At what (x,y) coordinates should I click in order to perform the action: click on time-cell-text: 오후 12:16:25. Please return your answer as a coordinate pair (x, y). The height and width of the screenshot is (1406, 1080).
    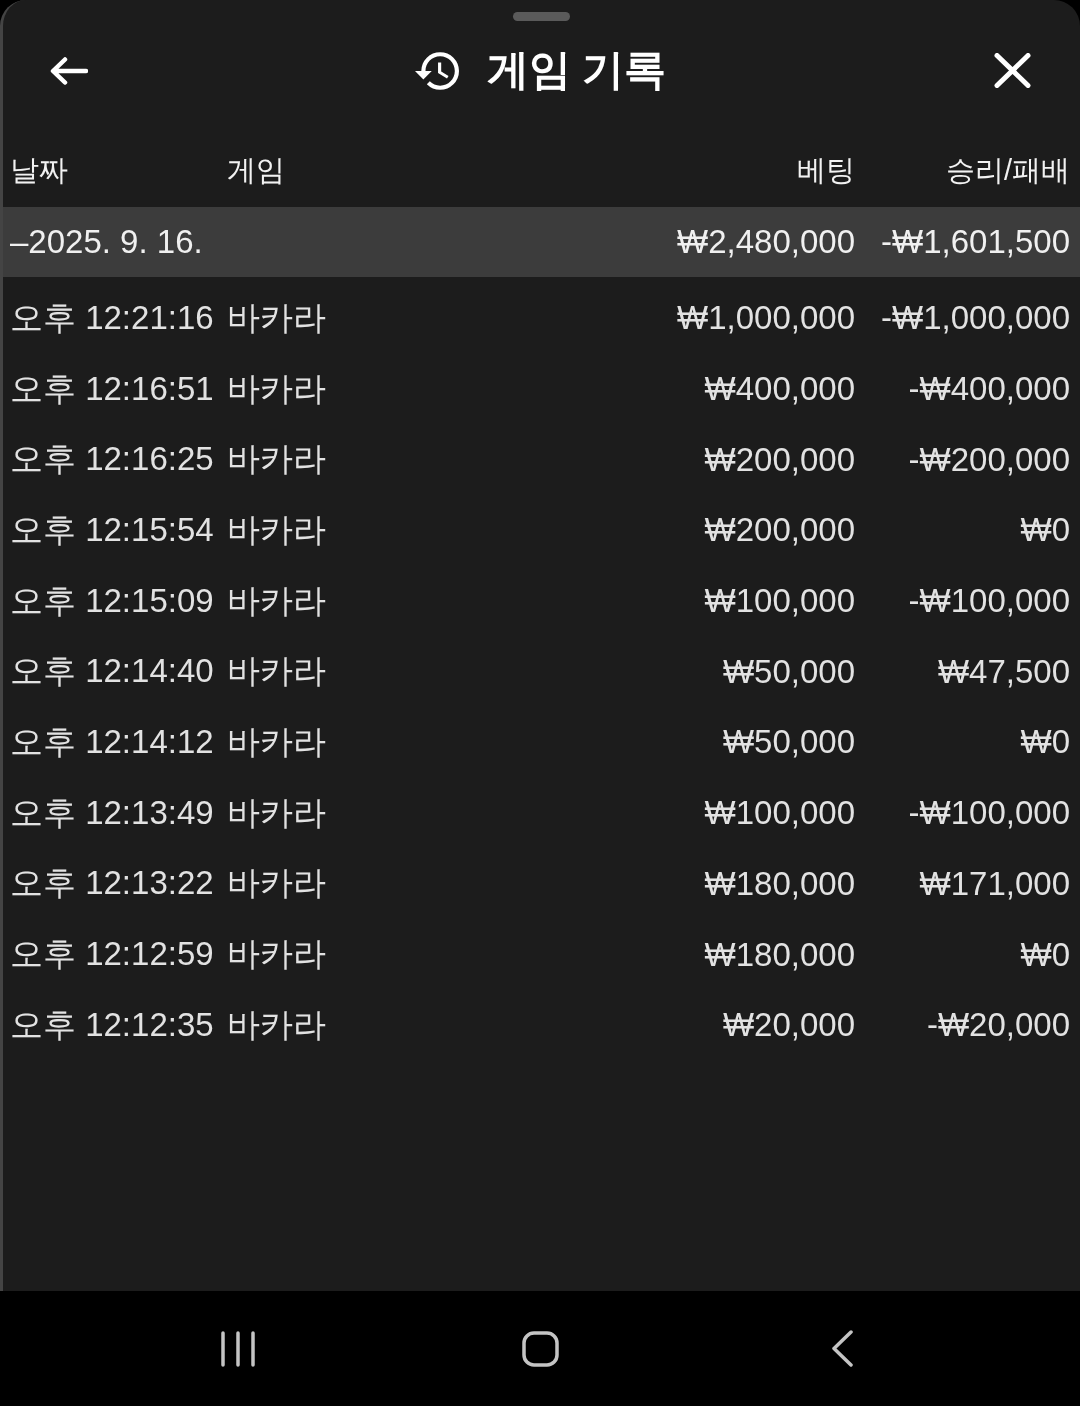
    Looking at the image, I should click on (112, 459).